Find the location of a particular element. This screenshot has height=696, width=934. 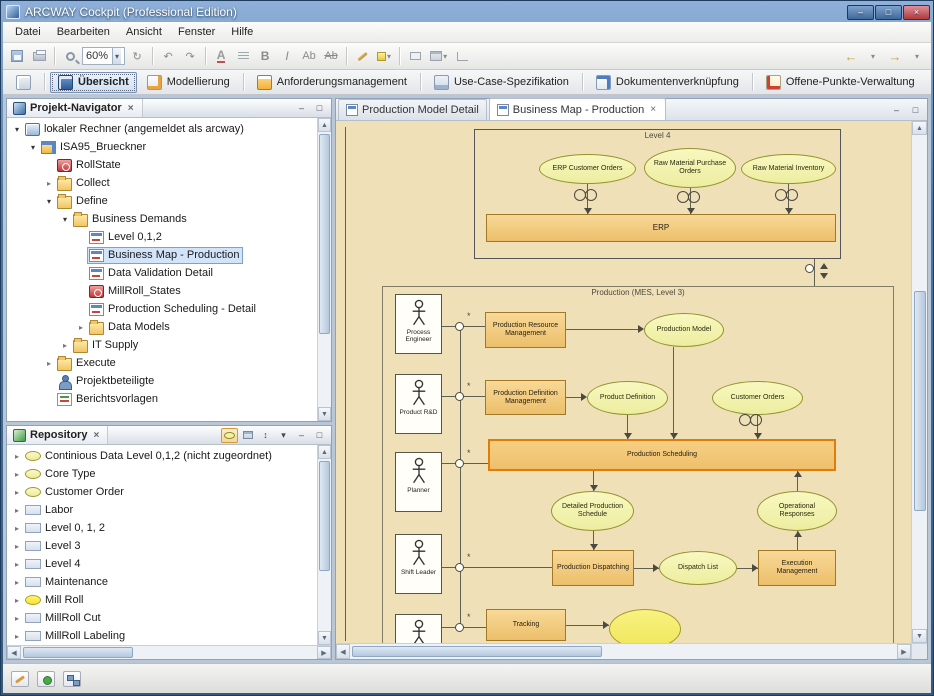

maximize-editor-button: □ is located at coordinates (915, 109).